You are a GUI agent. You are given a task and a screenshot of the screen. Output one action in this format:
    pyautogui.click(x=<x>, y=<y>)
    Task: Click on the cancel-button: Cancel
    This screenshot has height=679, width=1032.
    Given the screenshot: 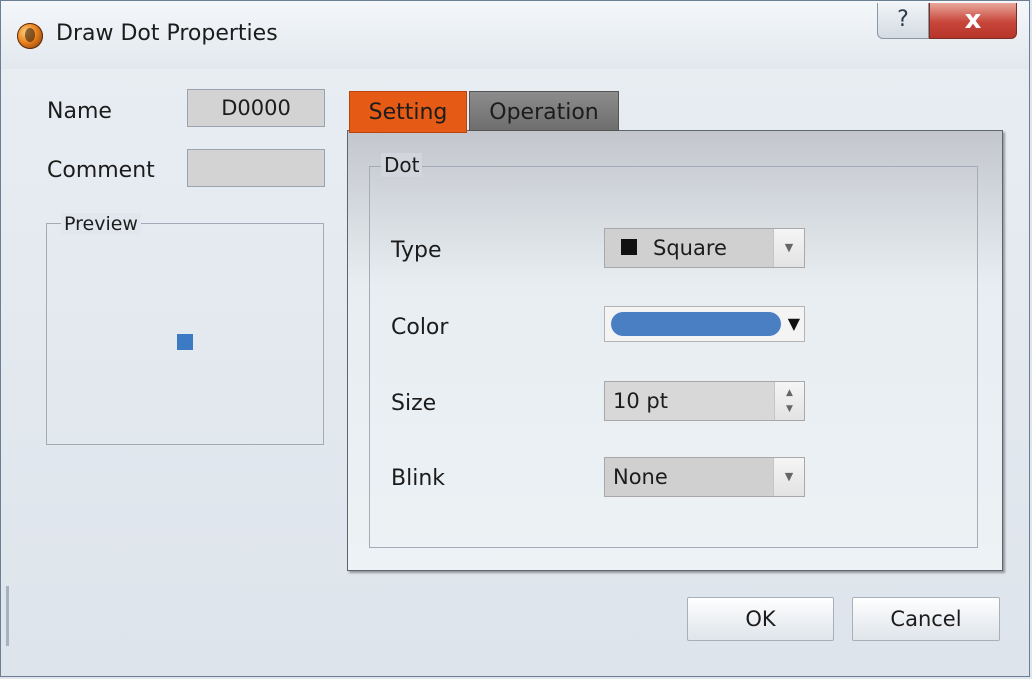 What is the action you would take?
    pyautogui.click(x=926, y=619)
    